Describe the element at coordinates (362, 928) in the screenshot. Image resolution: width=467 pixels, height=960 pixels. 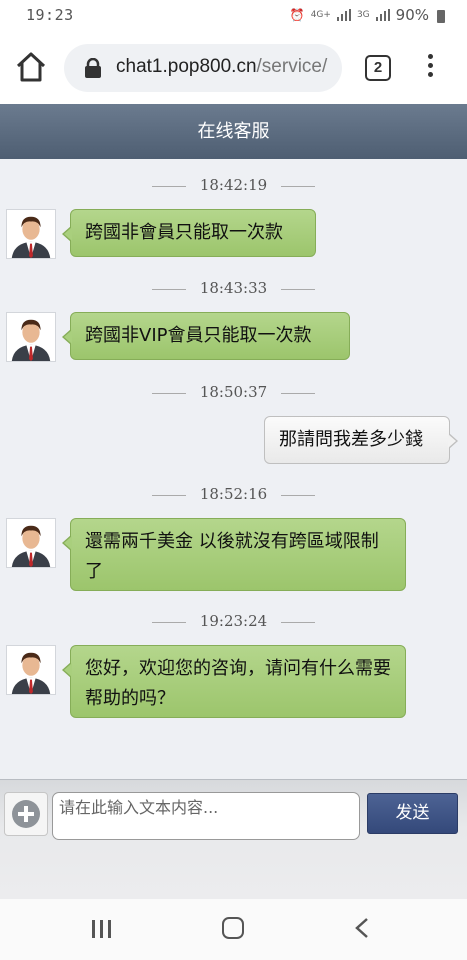
I see `back-icon` at that location.